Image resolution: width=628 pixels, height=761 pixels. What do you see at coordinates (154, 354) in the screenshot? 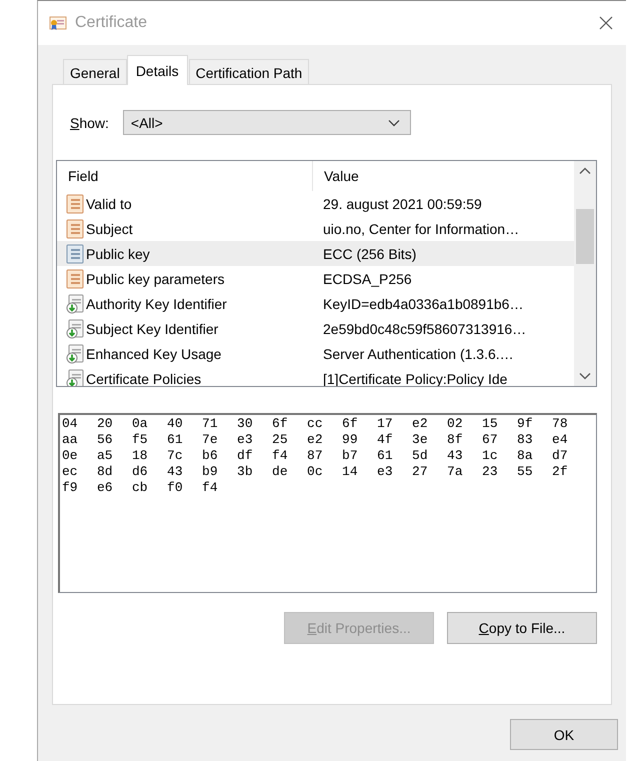
I see `field-name: Enhanced Key Usage` at bounding box center [154, 354].